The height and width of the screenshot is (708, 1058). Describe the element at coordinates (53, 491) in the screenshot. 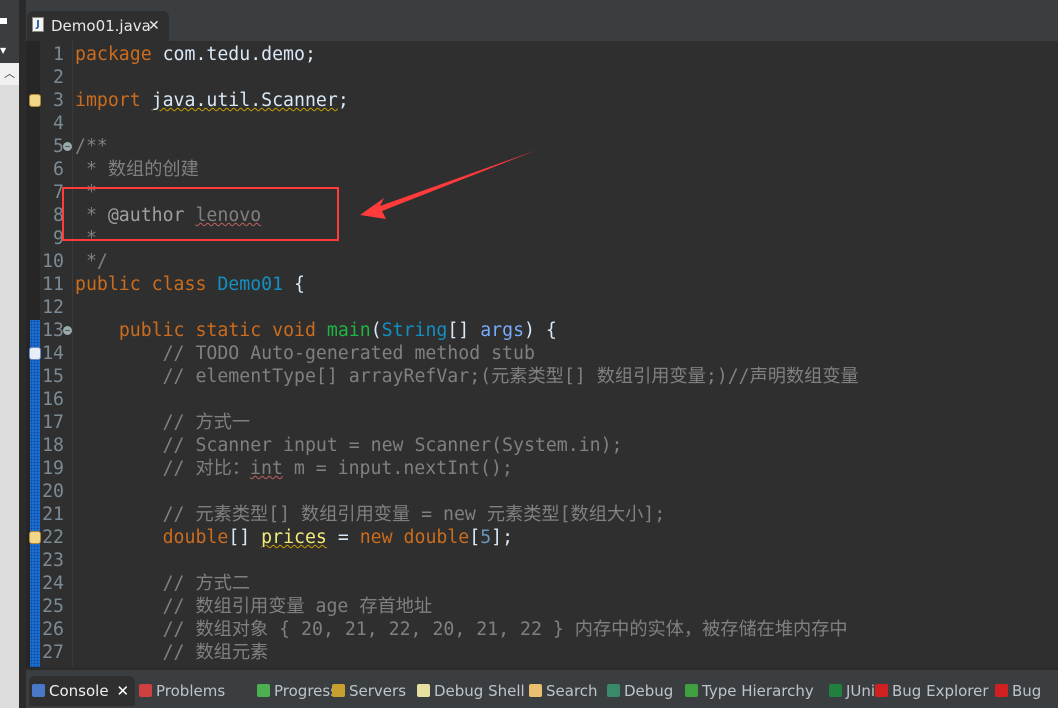

I see `line-number: 20` at that location.